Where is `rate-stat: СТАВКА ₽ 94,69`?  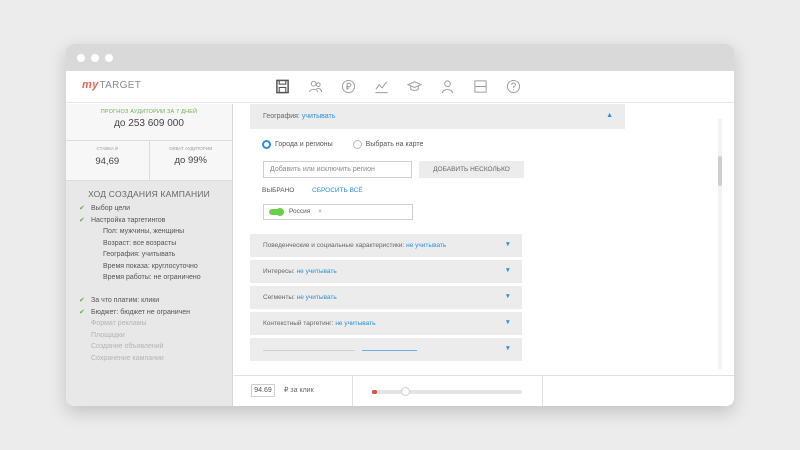 rate-stat: СТАВКА ₽ 94,69 is located at coordinates (107, 160).